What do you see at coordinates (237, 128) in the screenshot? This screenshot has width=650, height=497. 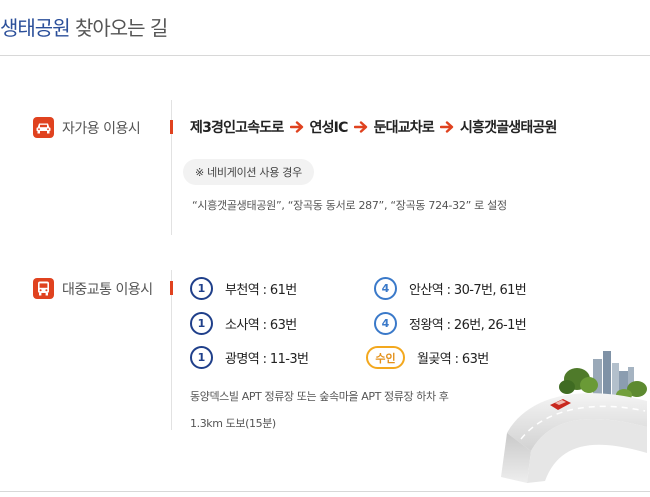 I see `route-step: 제3경인고속도로` at bounding box center [237, 128].